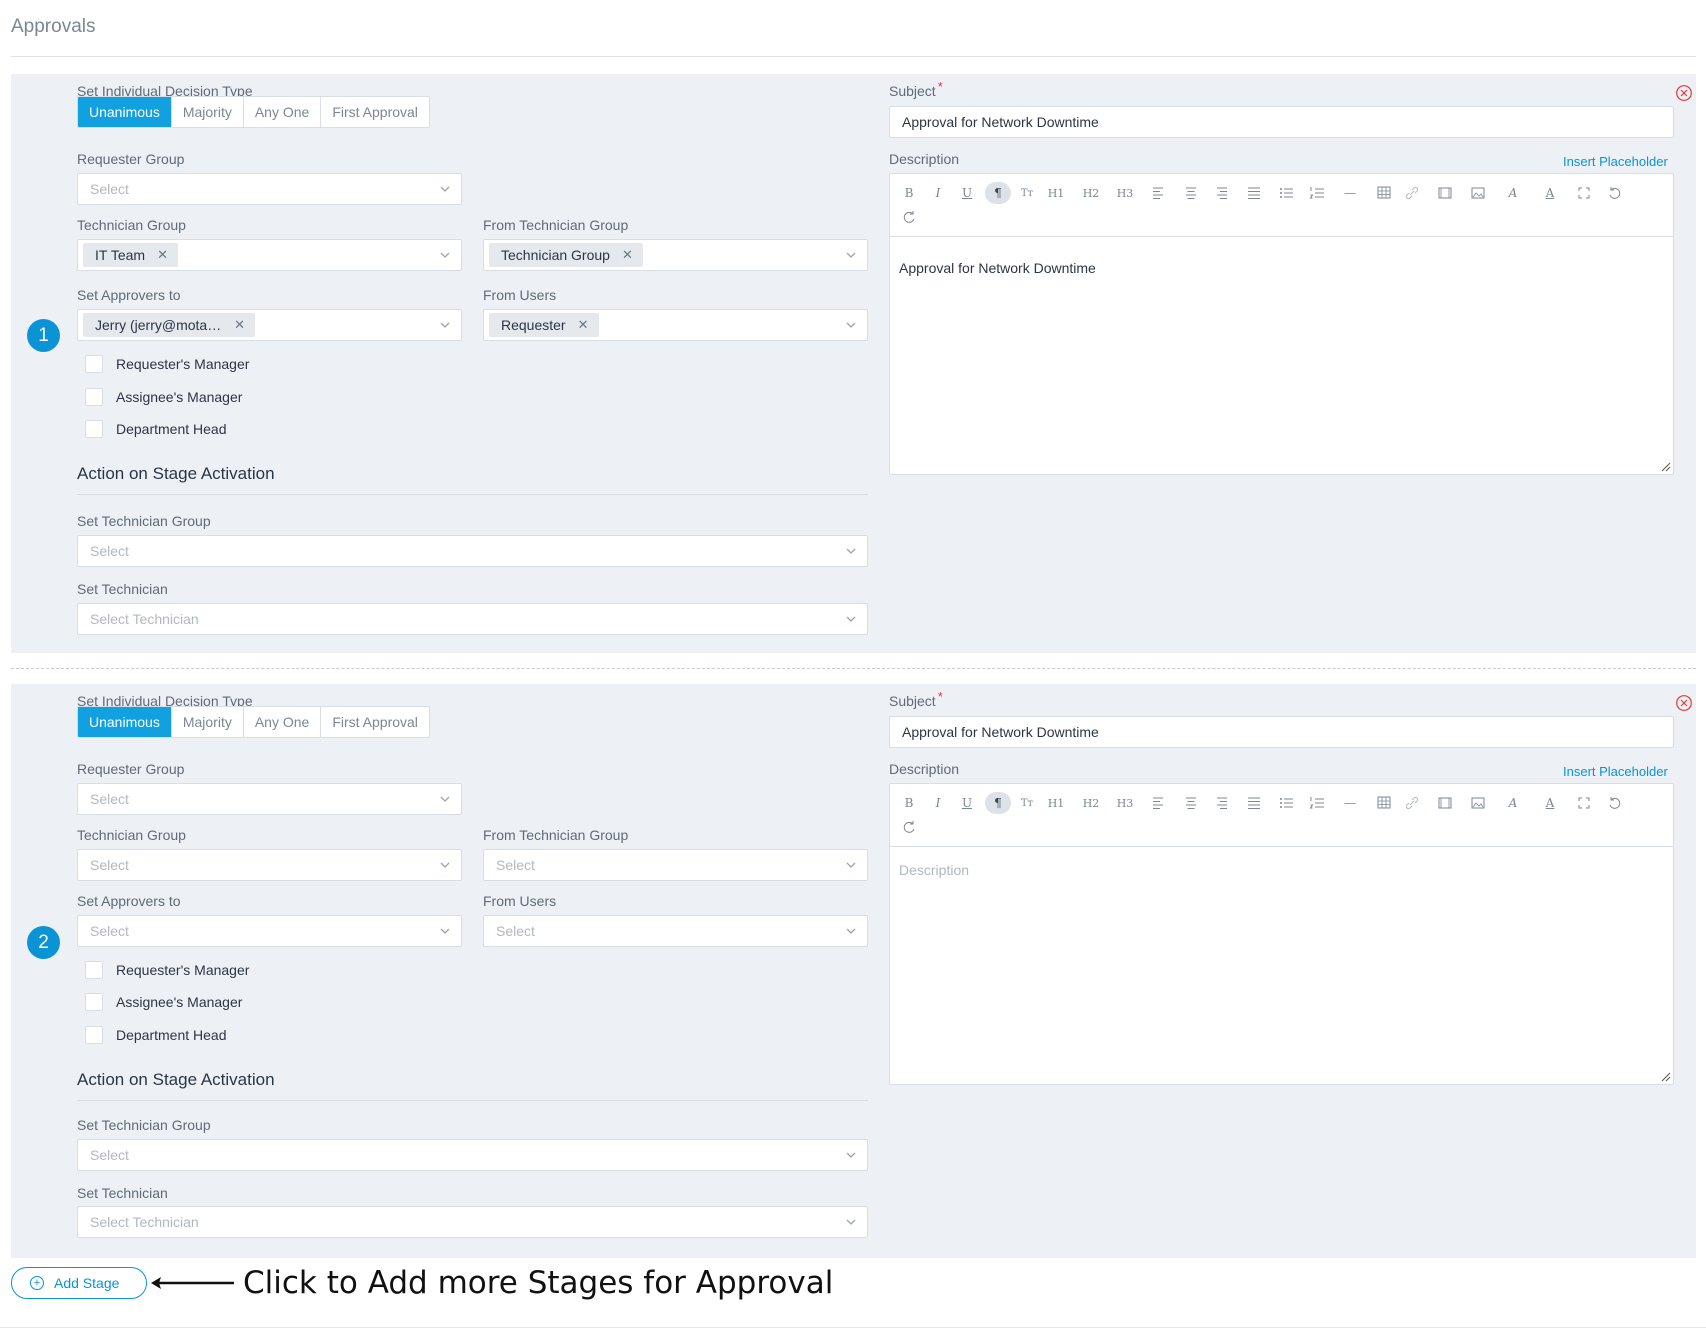  Describe the element at coordinates (1281, 934) in the screenshot. I see `description-editor: B I U ¶ Tт H1 H2 H3 — A A Description` at that location.